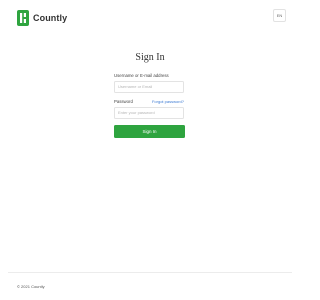 This screenshot has height=300, width=320. Describe the element at coordinates (149, 113) in the screenshot. I see `password-input: Enter your password` at that location.